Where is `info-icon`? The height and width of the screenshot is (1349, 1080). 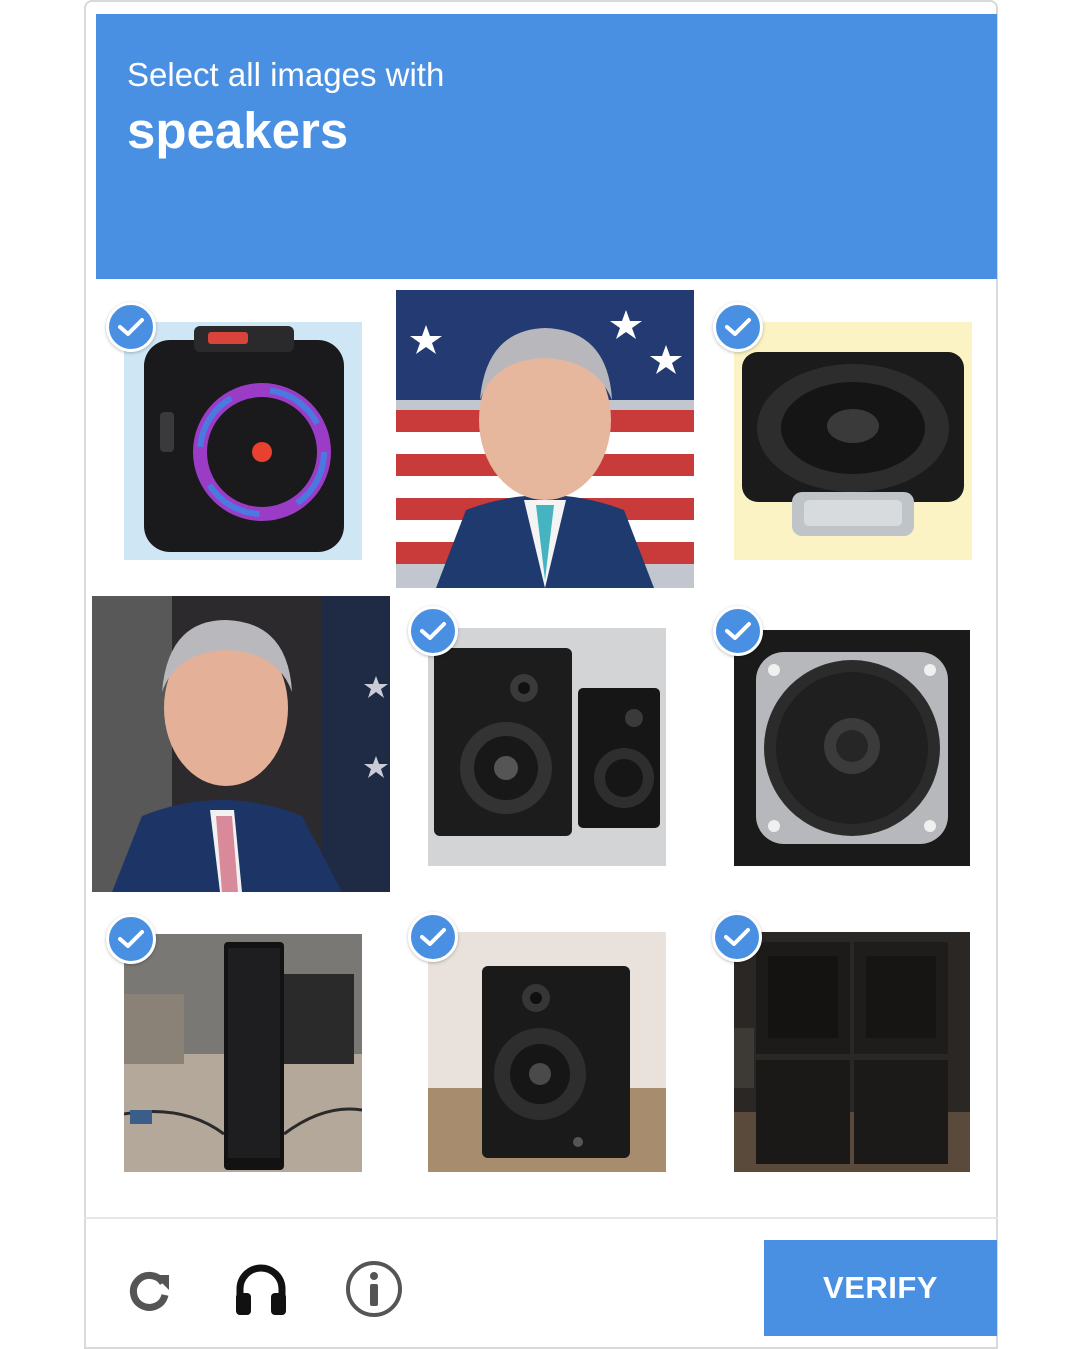 info-icon is located at coordinates (374, 1289).